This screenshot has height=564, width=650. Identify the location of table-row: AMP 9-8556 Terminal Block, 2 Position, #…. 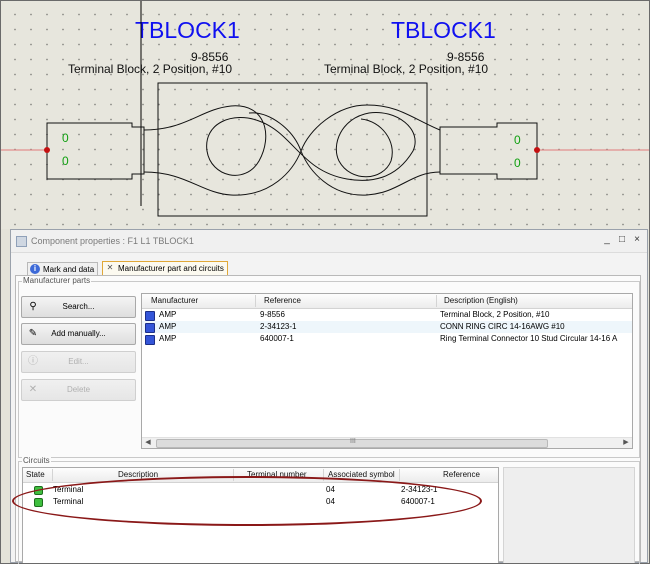
(387, 315).